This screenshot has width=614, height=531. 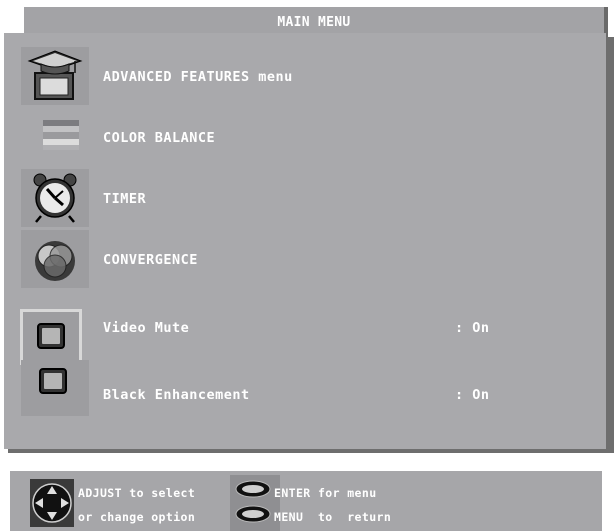 I want to click on menu-item-color-balance: COLOR BALANCE, so click(x=159, y=138).